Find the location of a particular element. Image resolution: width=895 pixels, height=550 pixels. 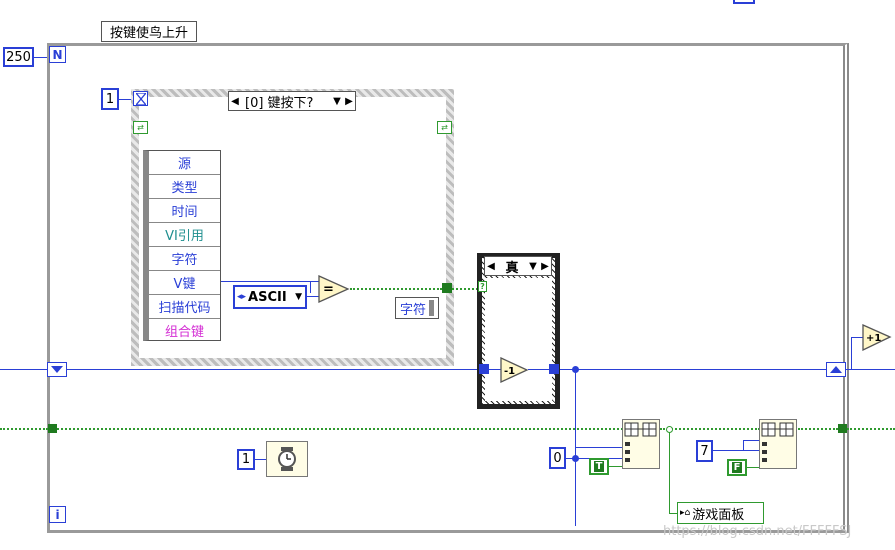

loop-count-constant: 250 is located at coordinates (18, 57).